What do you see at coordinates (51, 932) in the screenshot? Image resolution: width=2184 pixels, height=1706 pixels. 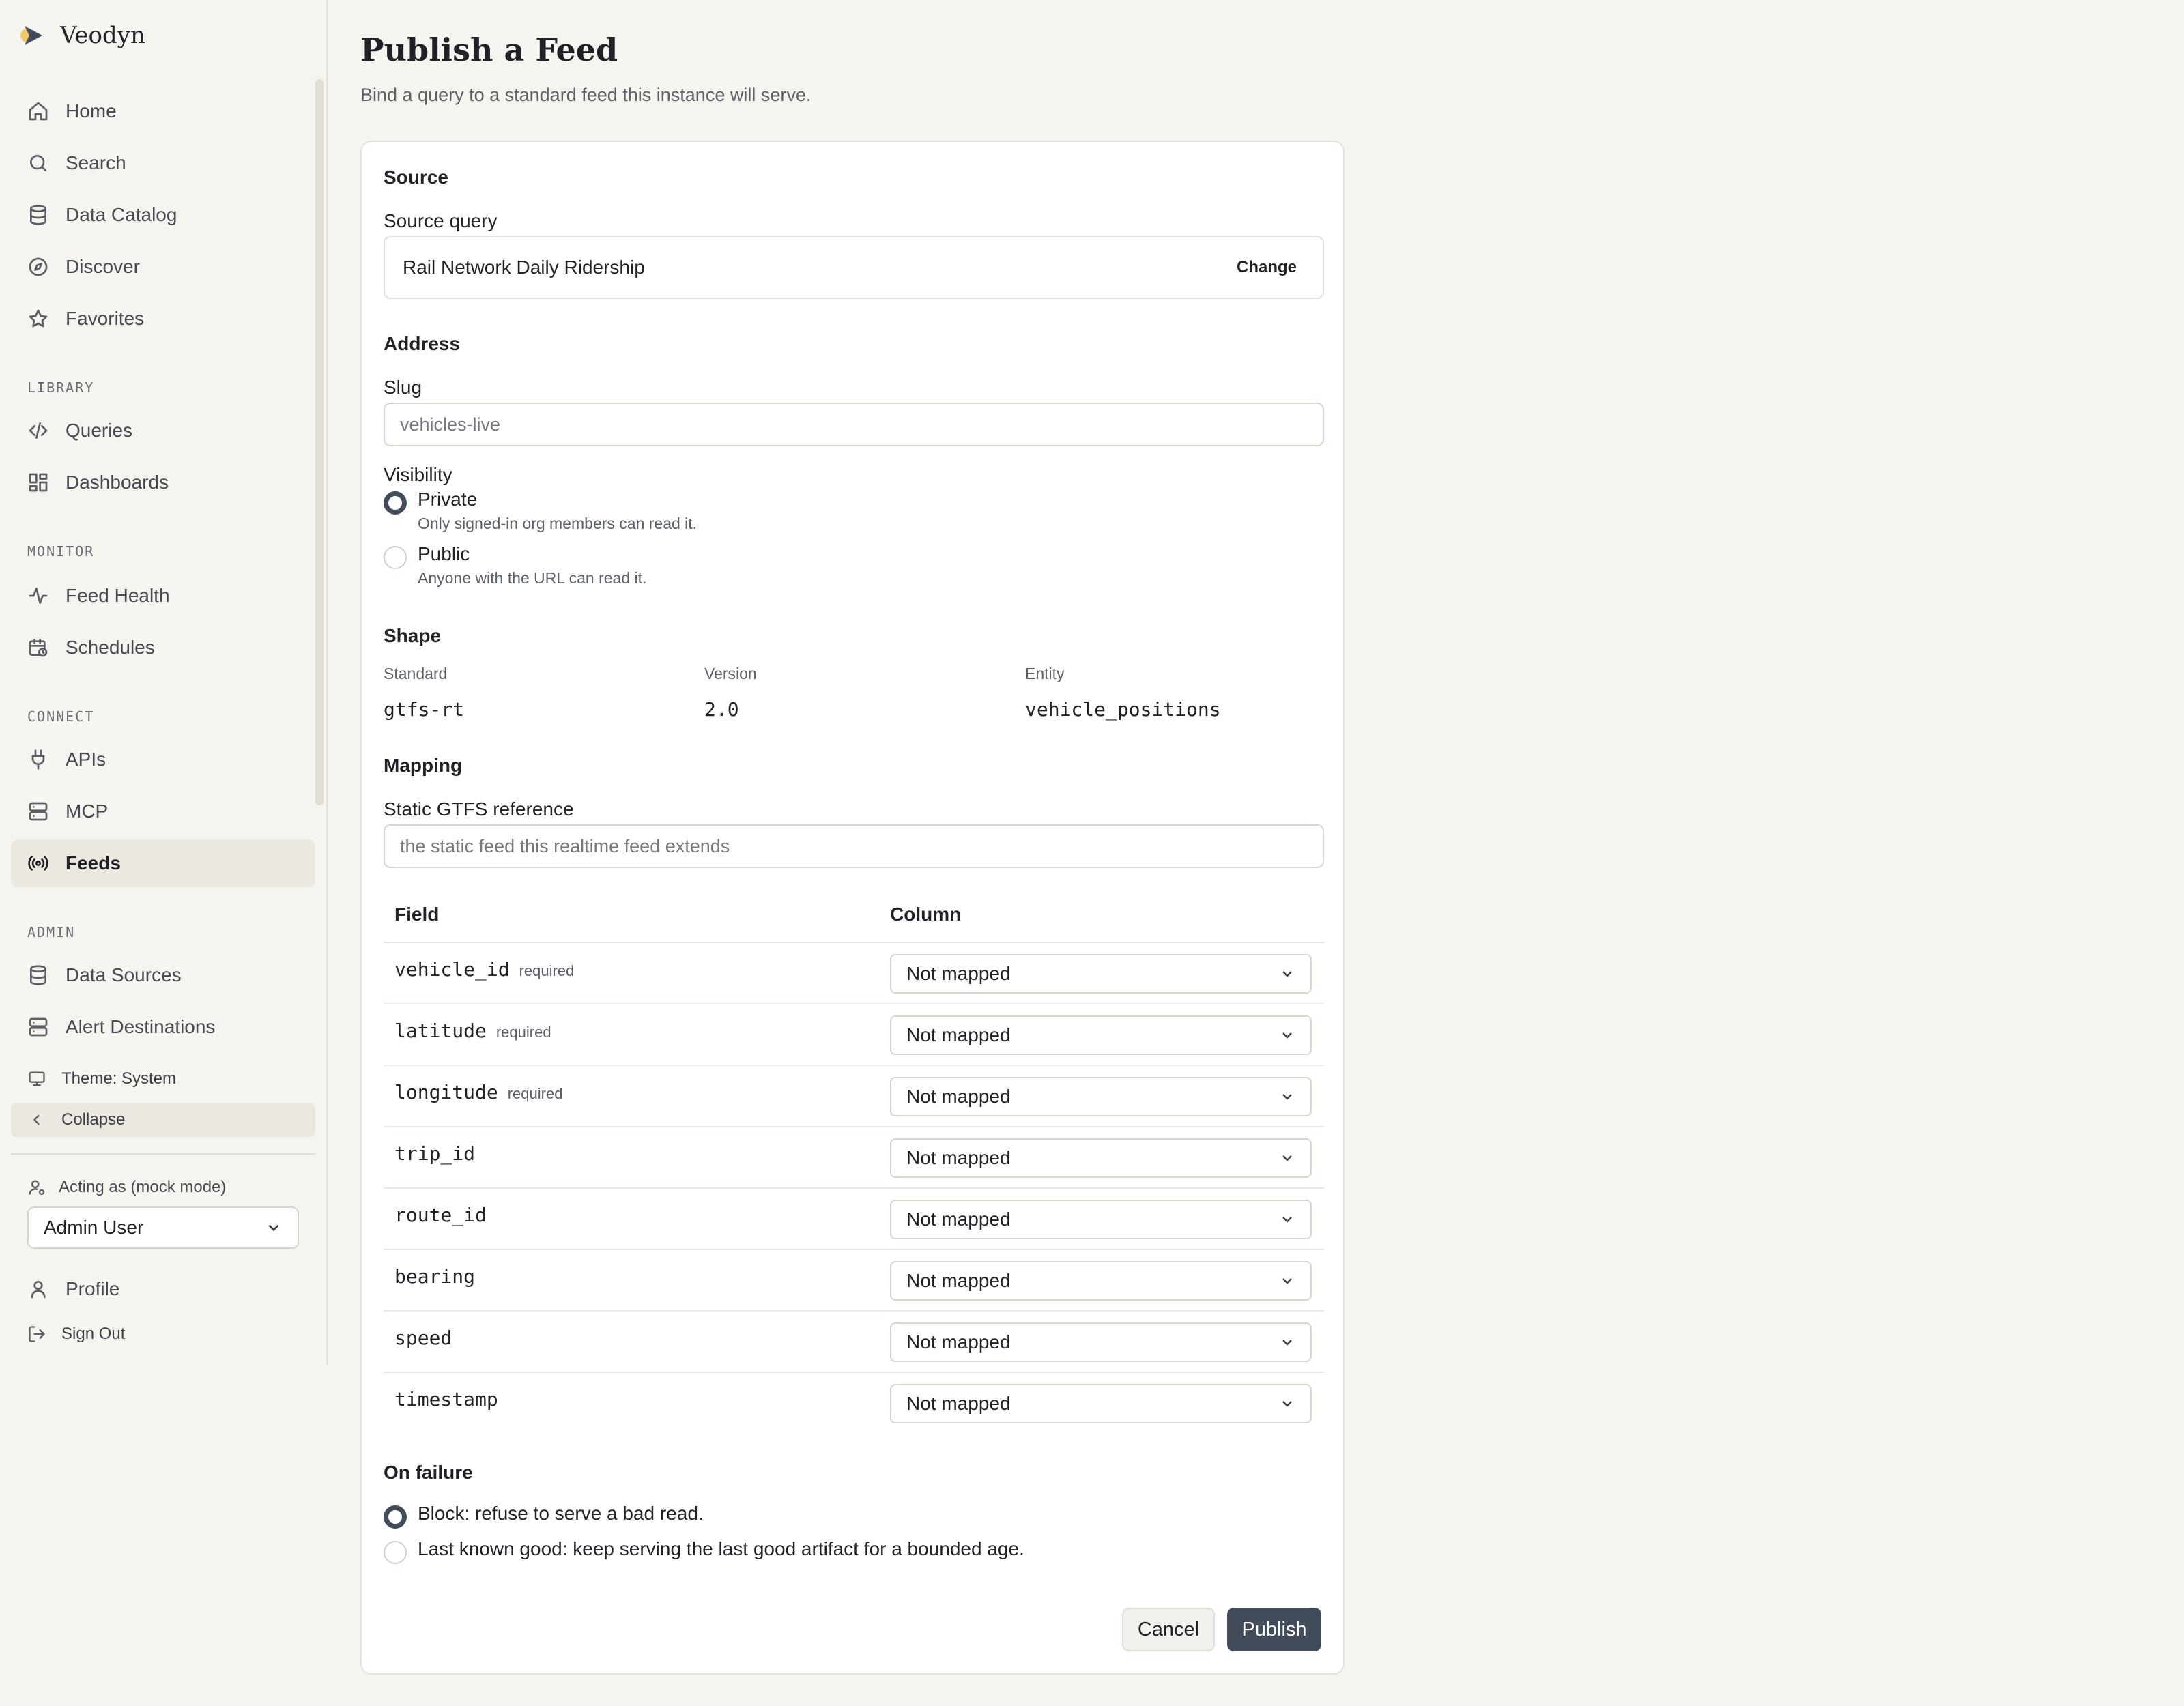 I see `section-label-admin: ADMIN` at bounding box center [51, 932].